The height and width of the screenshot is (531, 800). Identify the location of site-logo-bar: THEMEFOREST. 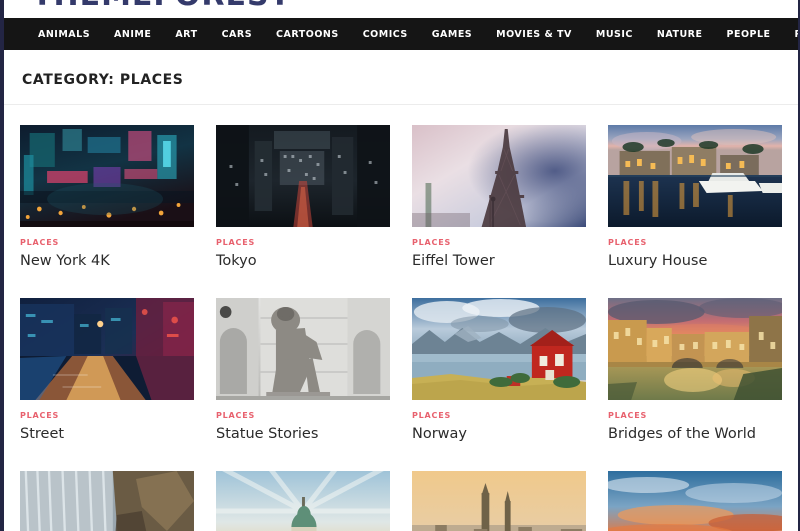
(401, 9).